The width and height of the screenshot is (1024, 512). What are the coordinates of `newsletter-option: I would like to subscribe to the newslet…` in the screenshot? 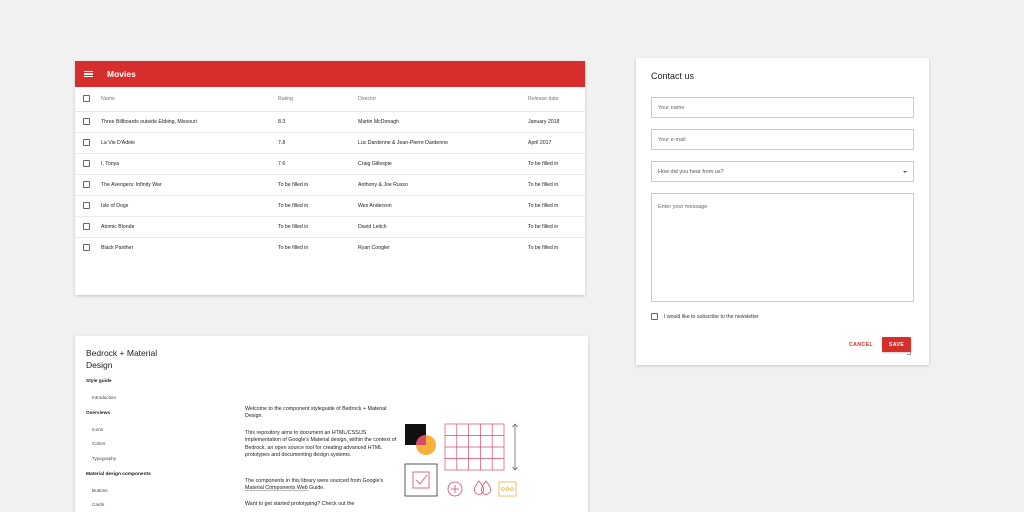 It's located at (705, 316).